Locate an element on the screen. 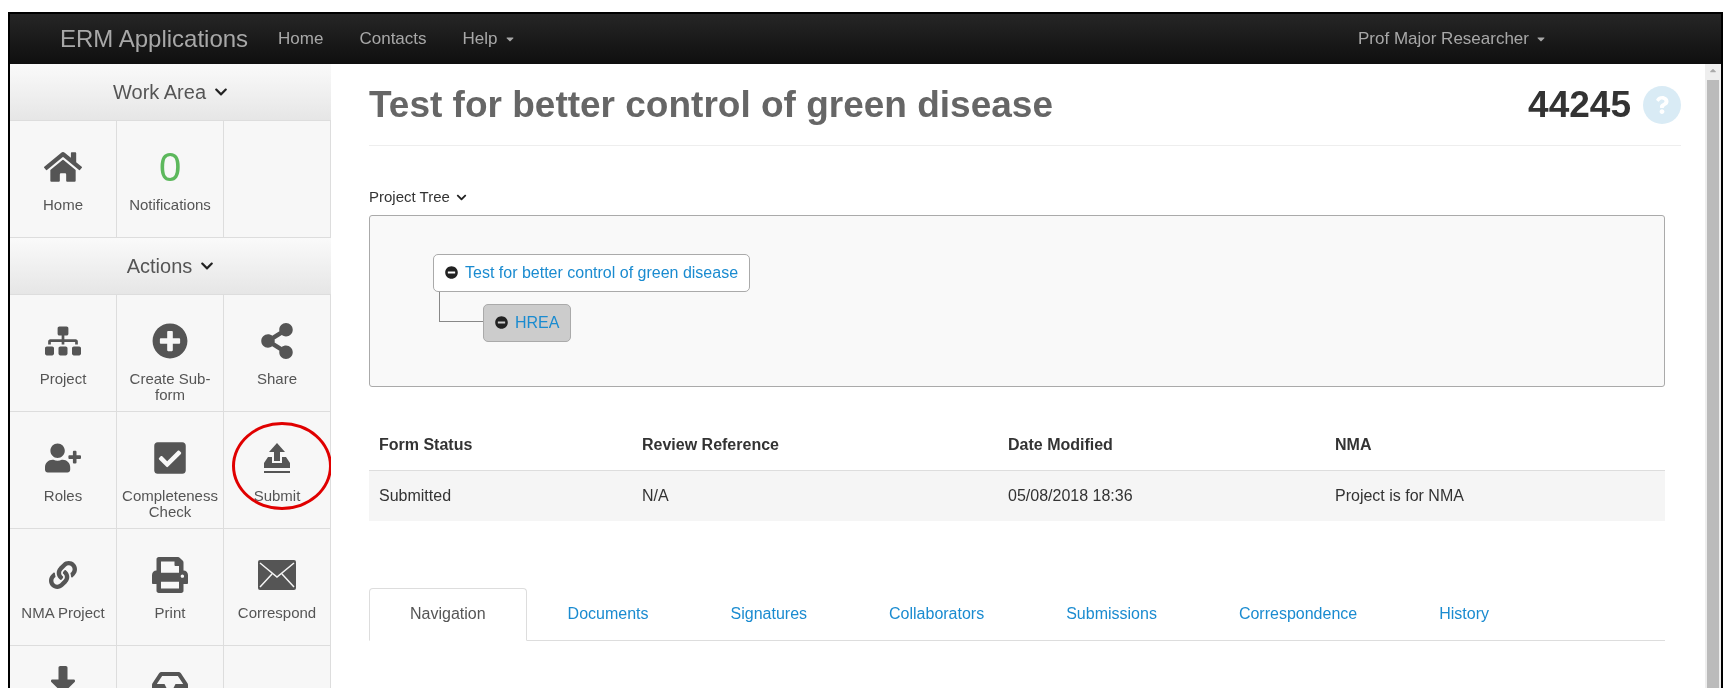  sidebar-tile: Project is located at coordinates (63, 353).